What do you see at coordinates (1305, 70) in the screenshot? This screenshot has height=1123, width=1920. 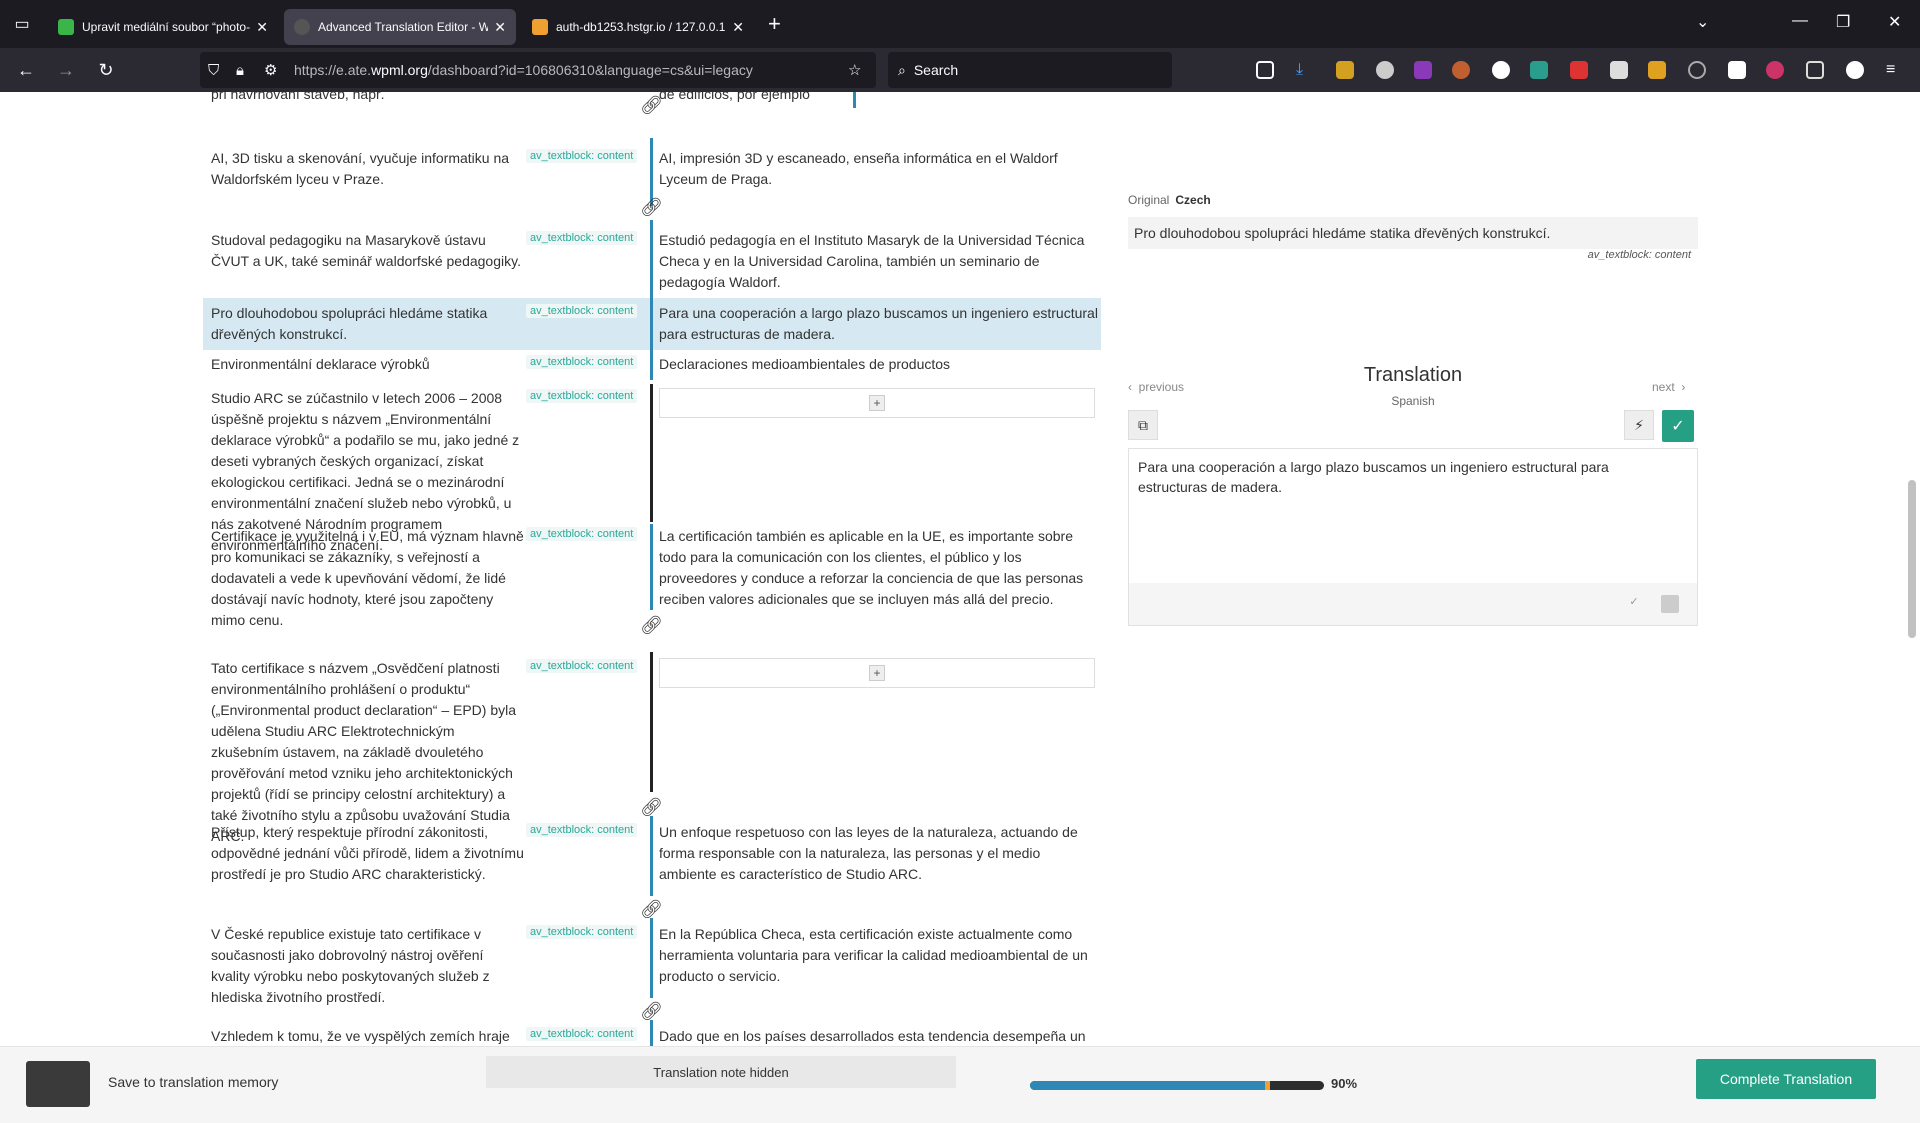 I see `download-icon: ⤓` at bounding box center [1305, 70].